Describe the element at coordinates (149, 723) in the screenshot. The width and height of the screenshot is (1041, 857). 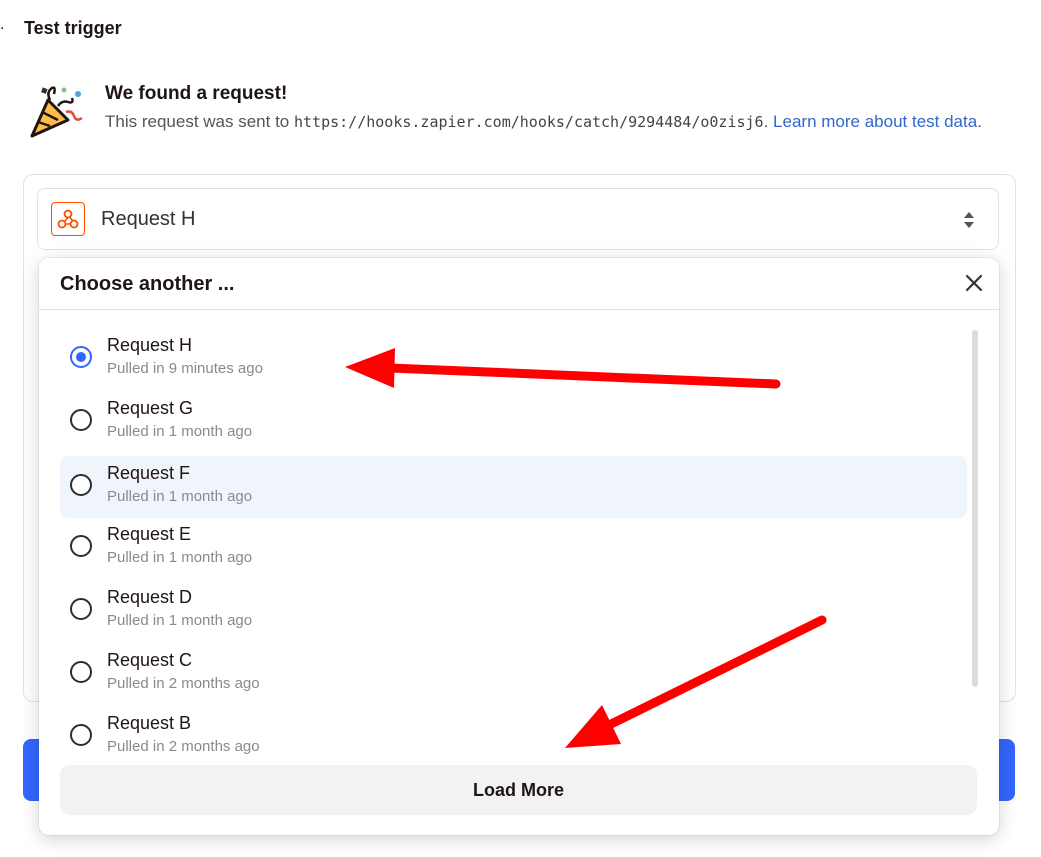
I see `option-name: Request B` at that location.